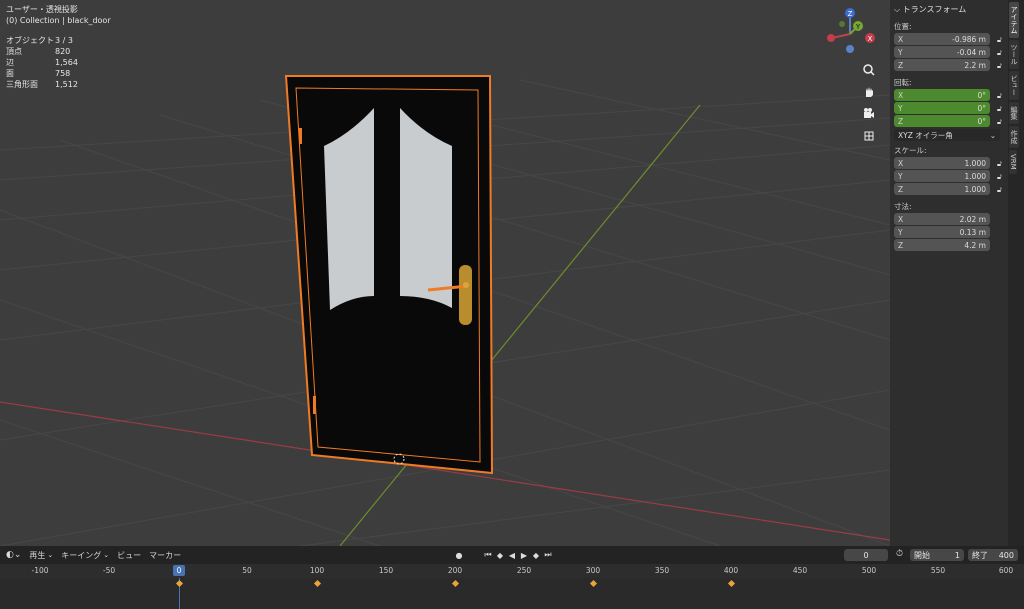  Describe the element at coordinates (42, 9) in the screenshot. I see `view-name: ユーザー・透視投影` at that location.